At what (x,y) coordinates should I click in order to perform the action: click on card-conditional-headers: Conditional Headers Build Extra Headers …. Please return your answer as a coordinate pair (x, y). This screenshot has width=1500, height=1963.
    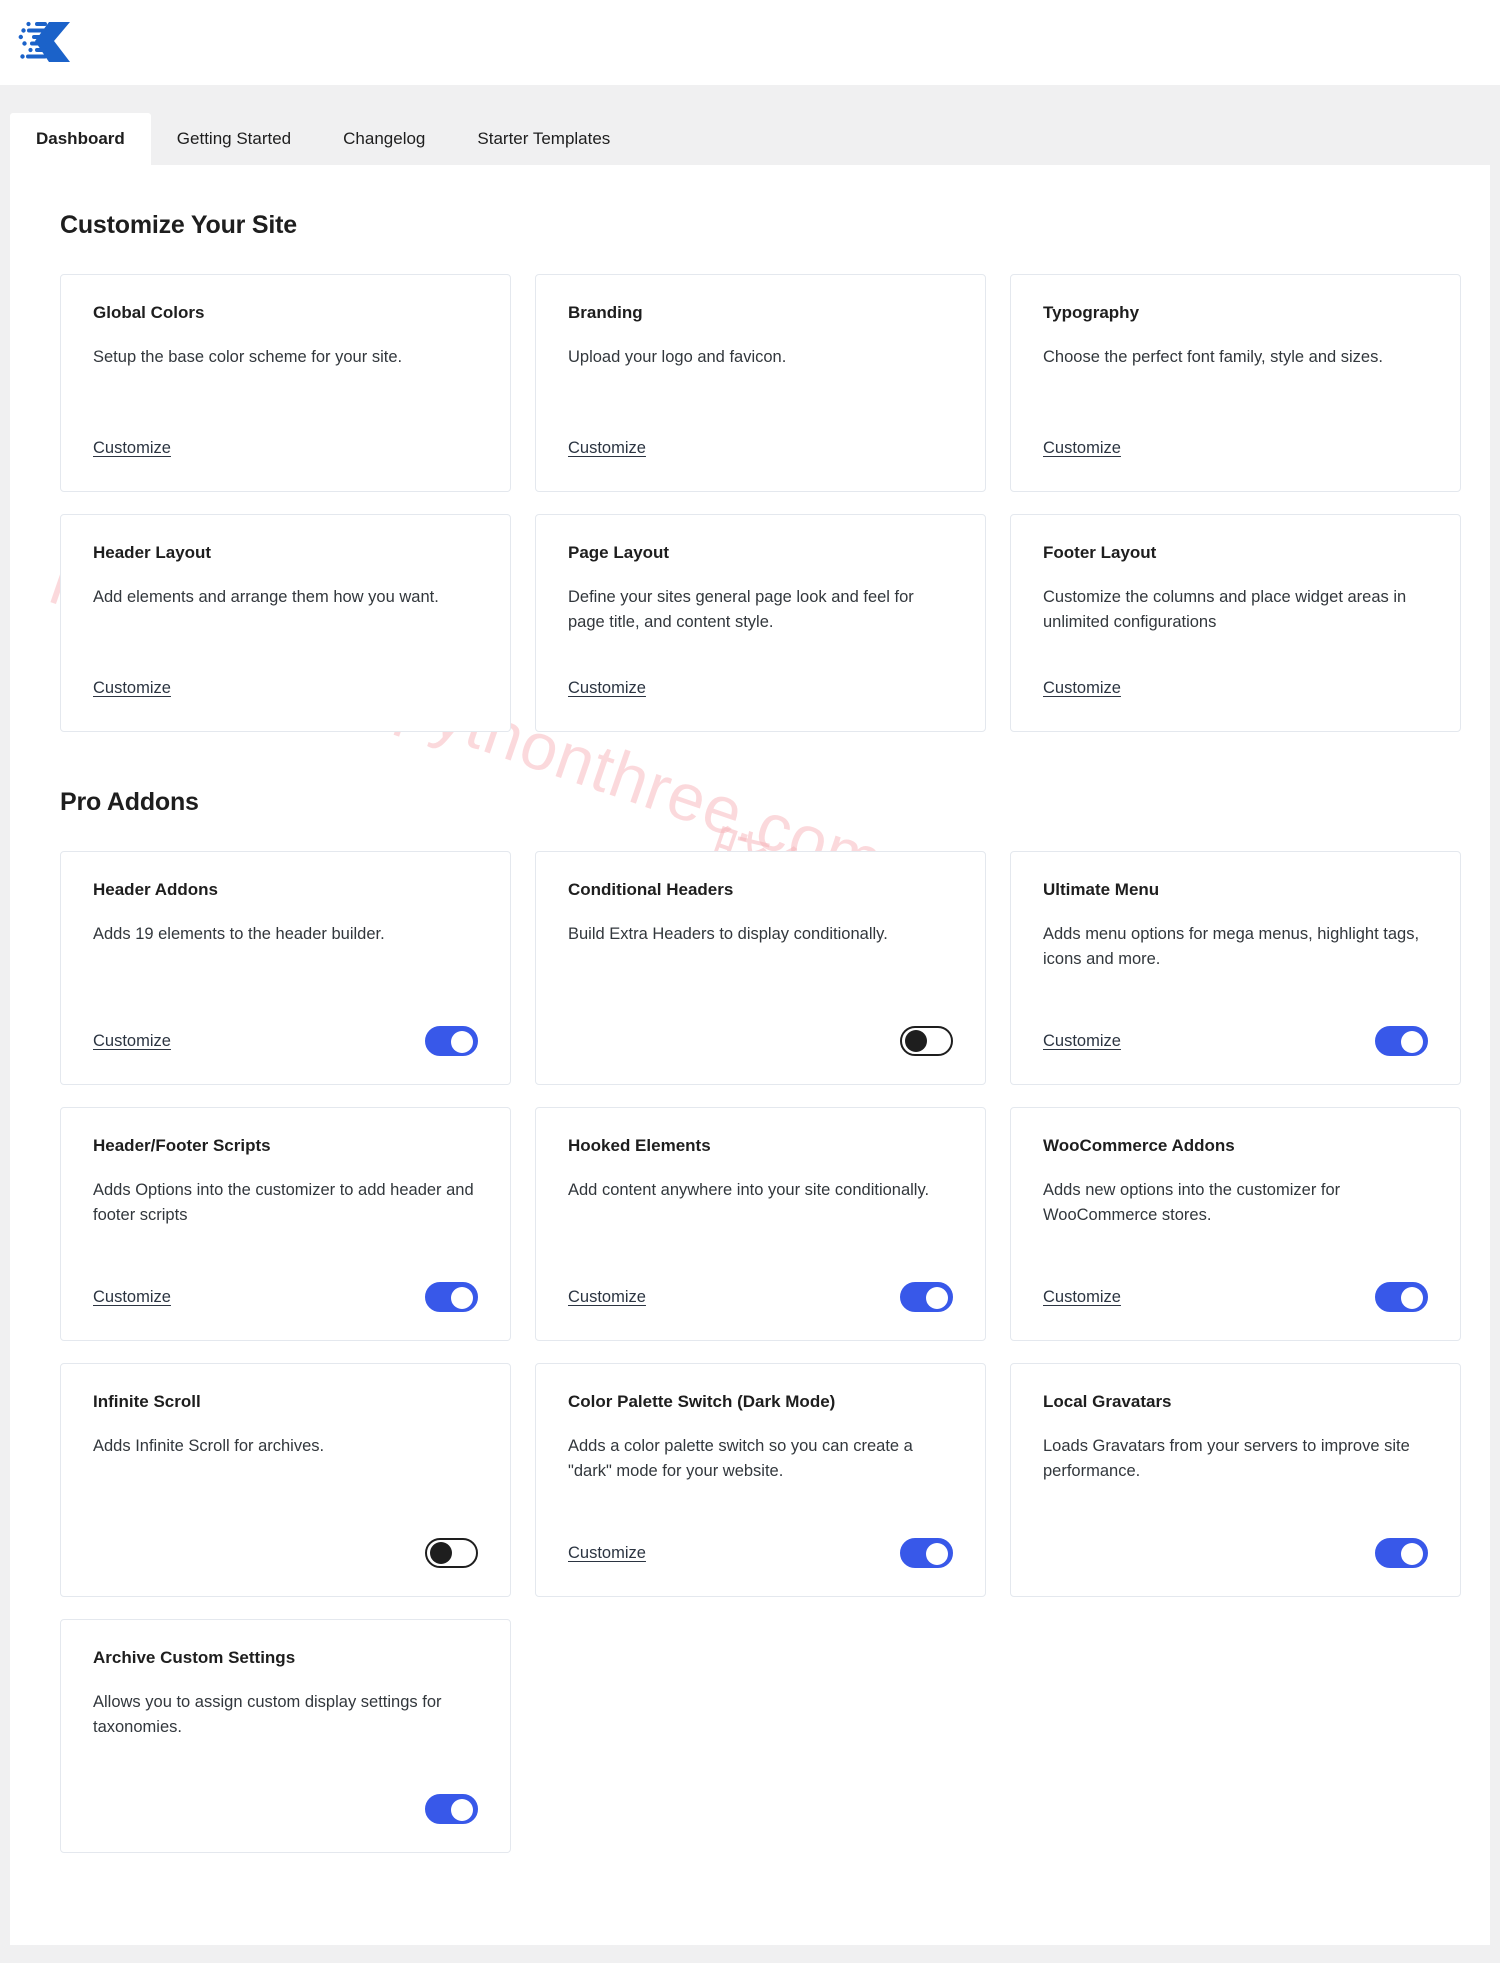
    Looking at the image, I should click on (760, 968).